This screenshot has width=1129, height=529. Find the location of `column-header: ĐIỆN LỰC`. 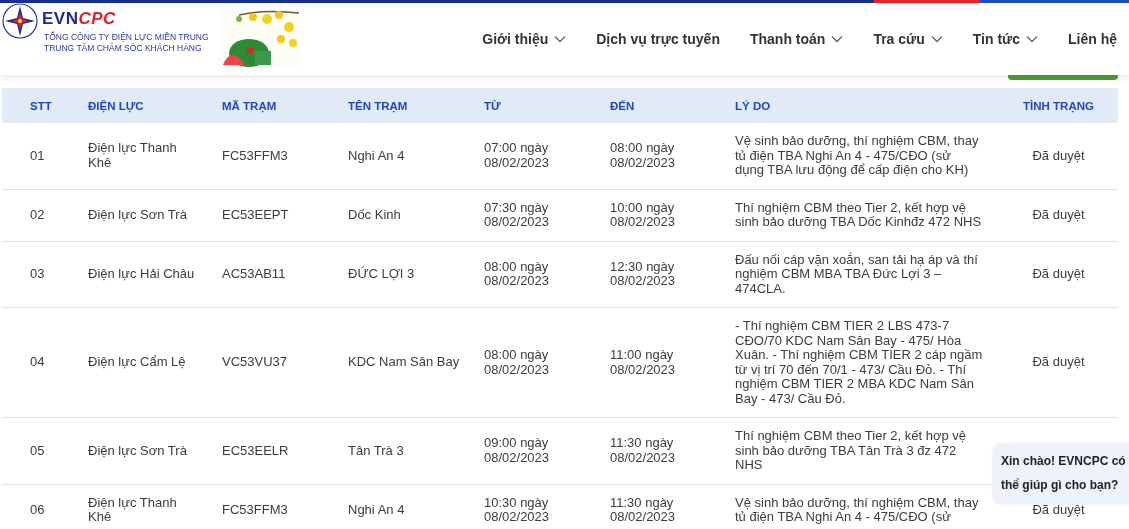

column-header: ĐIỆN LỰC is located at coordinates (116, 105).